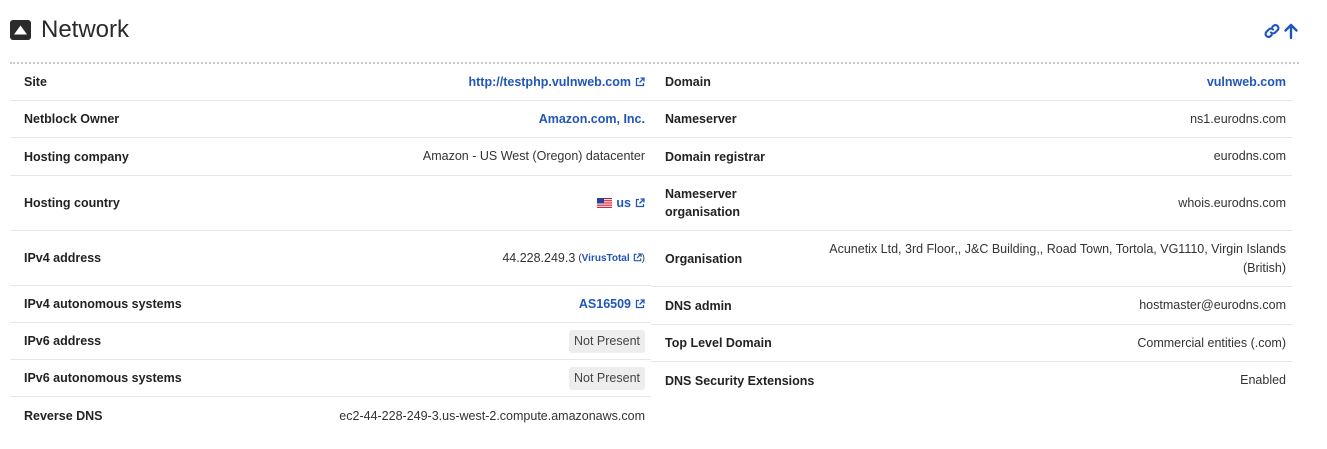  I want to click on row-label: Top Level Domain, so click(718, 343).